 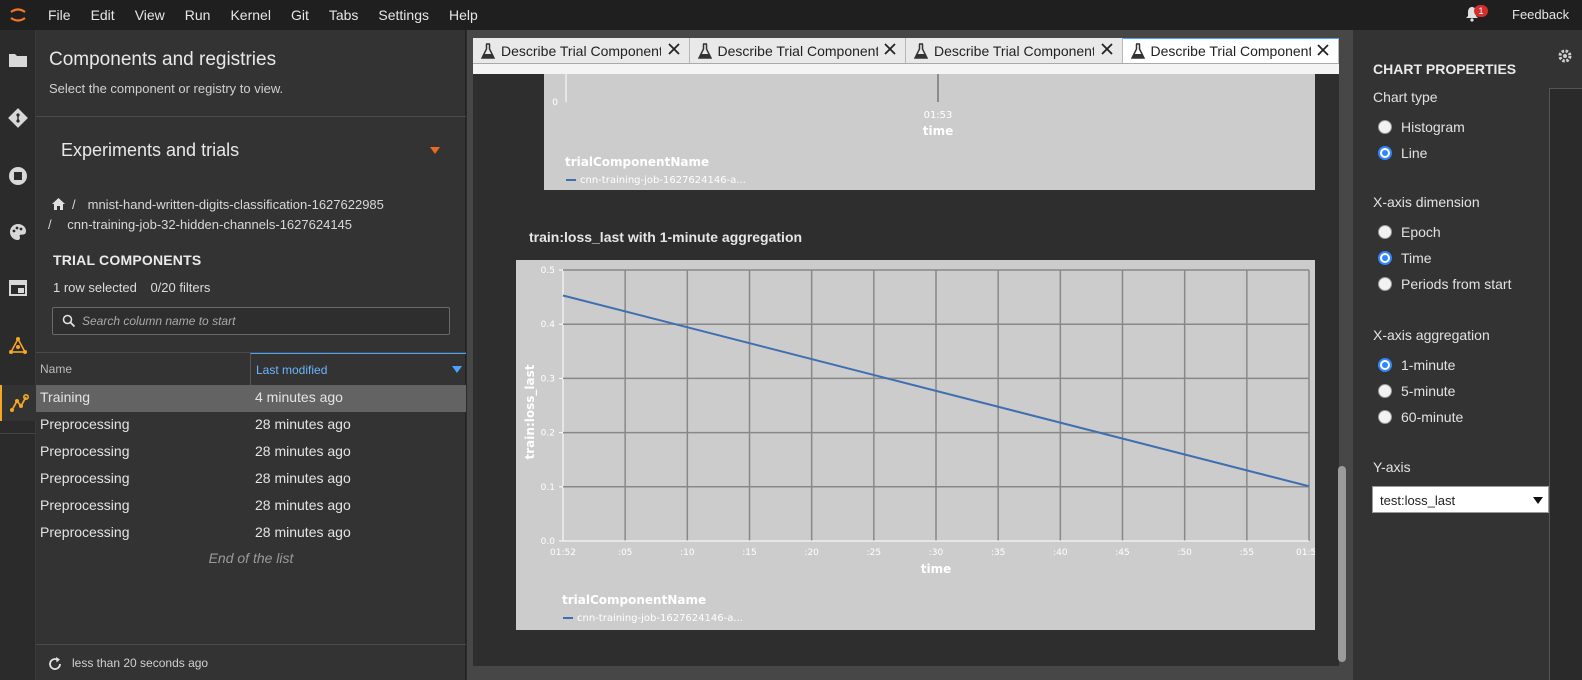 What do you see at coordinates (18, 118) in the screenshot?
I see `git-icon` at bounding box center [18, 118].